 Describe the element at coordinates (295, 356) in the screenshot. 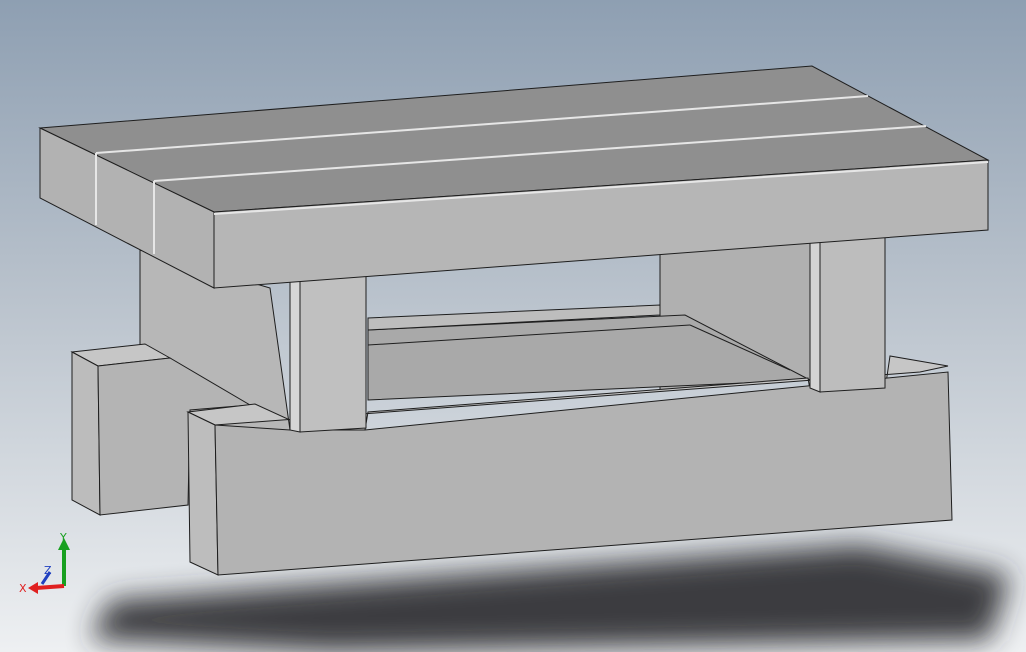

I see `left-post-side` at that location.